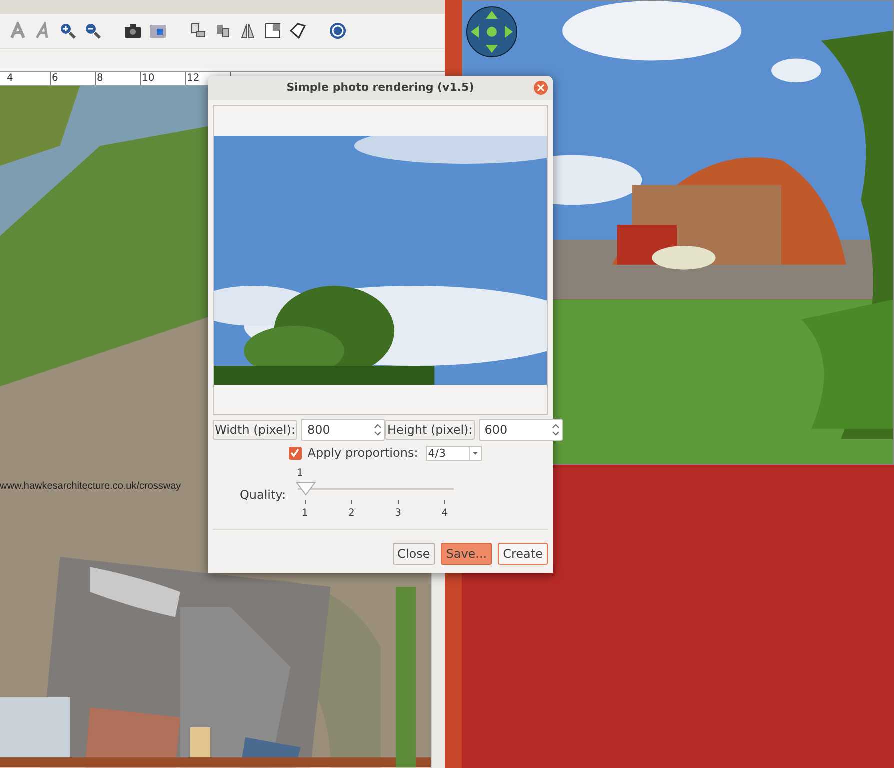  What do you see at coordinates (68, 31) in the screenshot?
I see `zoom-in-icon` at bounding box center [68, 31].